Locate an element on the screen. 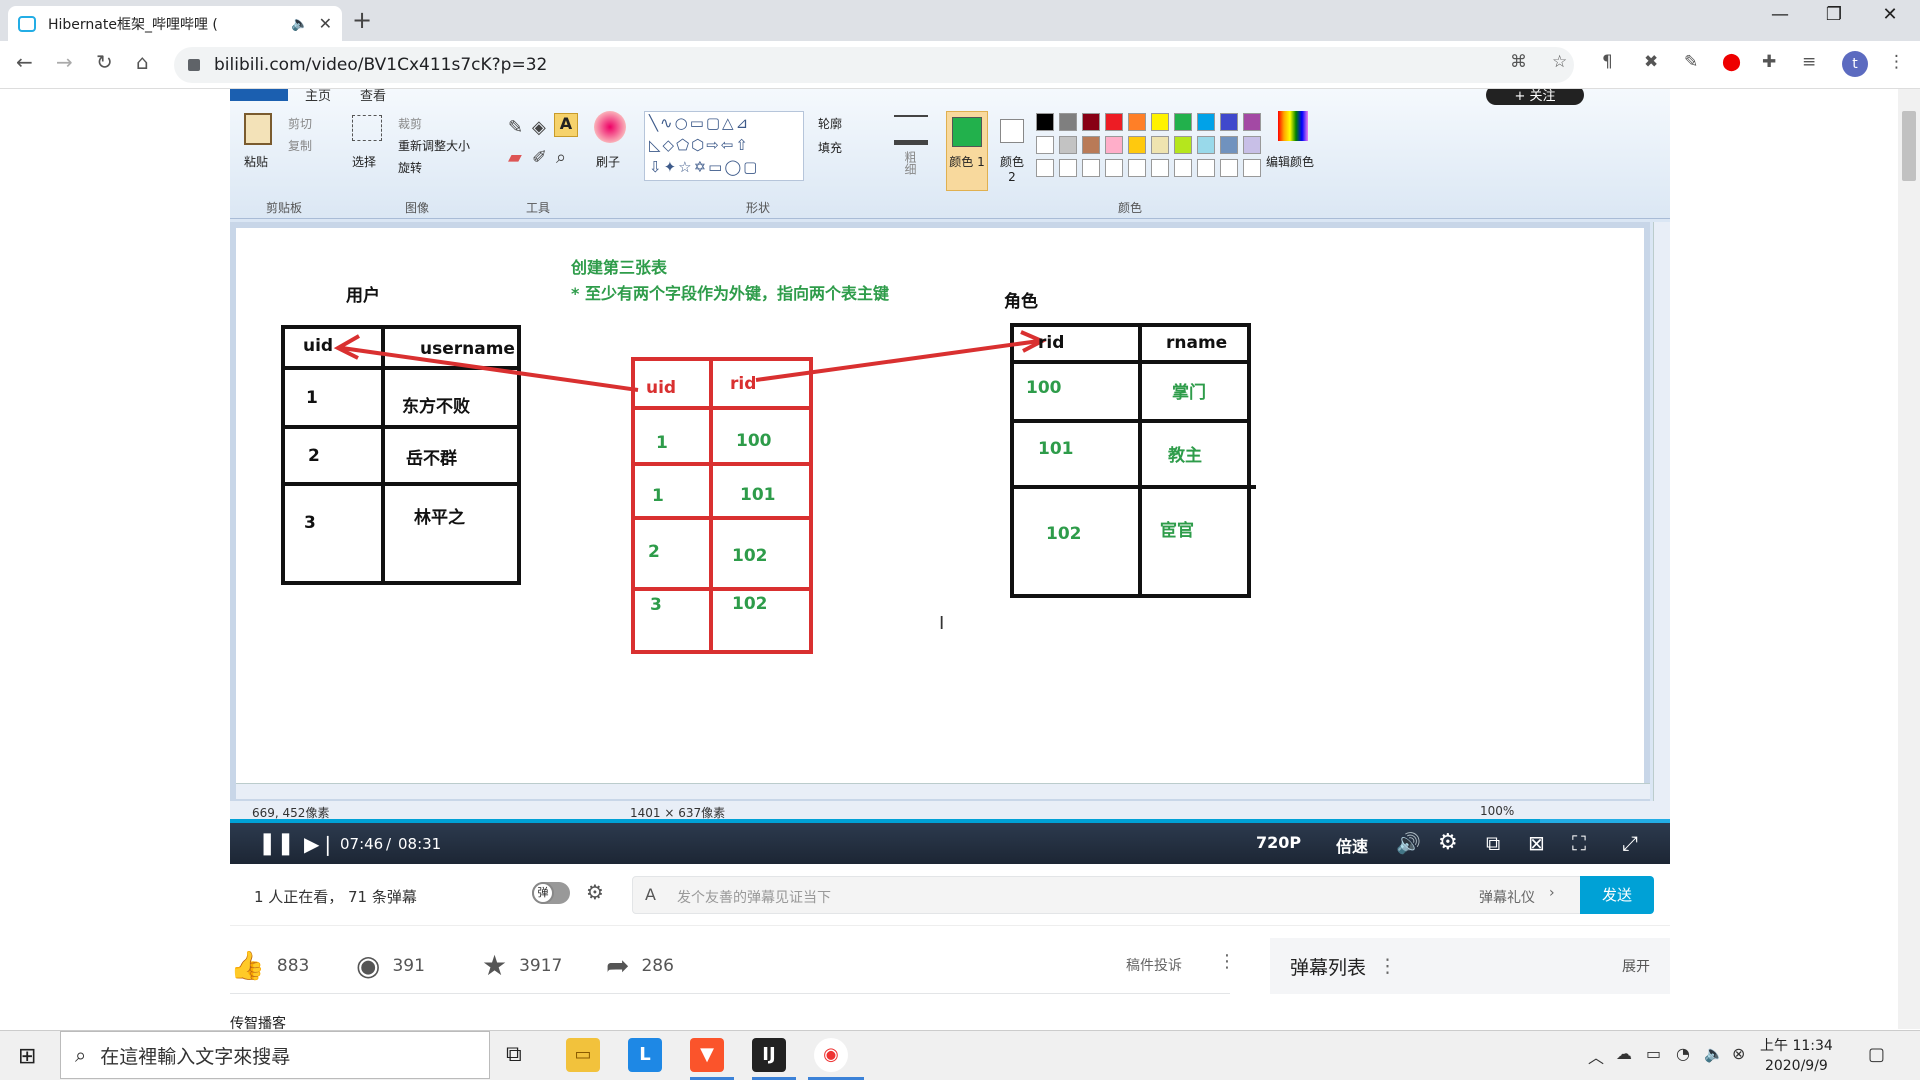 This screenshot has height=1080, width=1920. report-link: 稿件投诉 is located at coordinates (1154, 965).